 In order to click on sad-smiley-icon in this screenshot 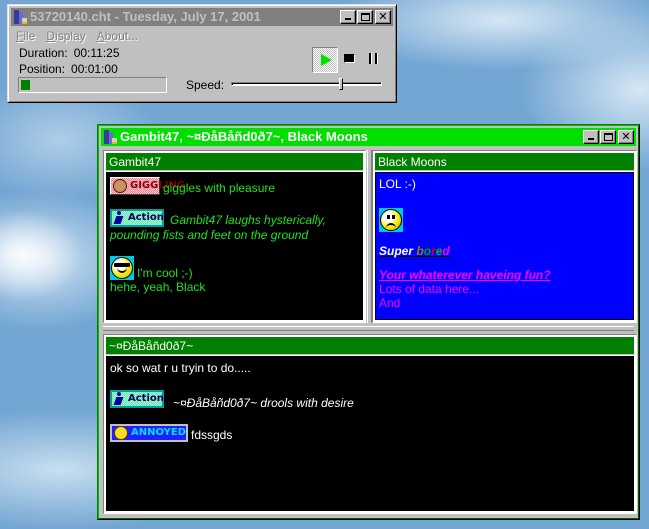, I will do `click(391, 220)`.